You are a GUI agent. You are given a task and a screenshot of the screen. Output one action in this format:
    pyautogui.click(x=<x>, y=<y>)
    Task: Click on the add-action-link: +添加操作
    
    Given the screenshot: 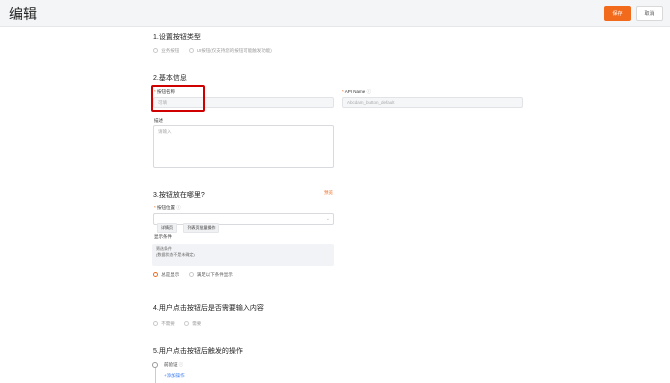 What is the action you would take?
    pyautogui.click(x=174, y=376)
    